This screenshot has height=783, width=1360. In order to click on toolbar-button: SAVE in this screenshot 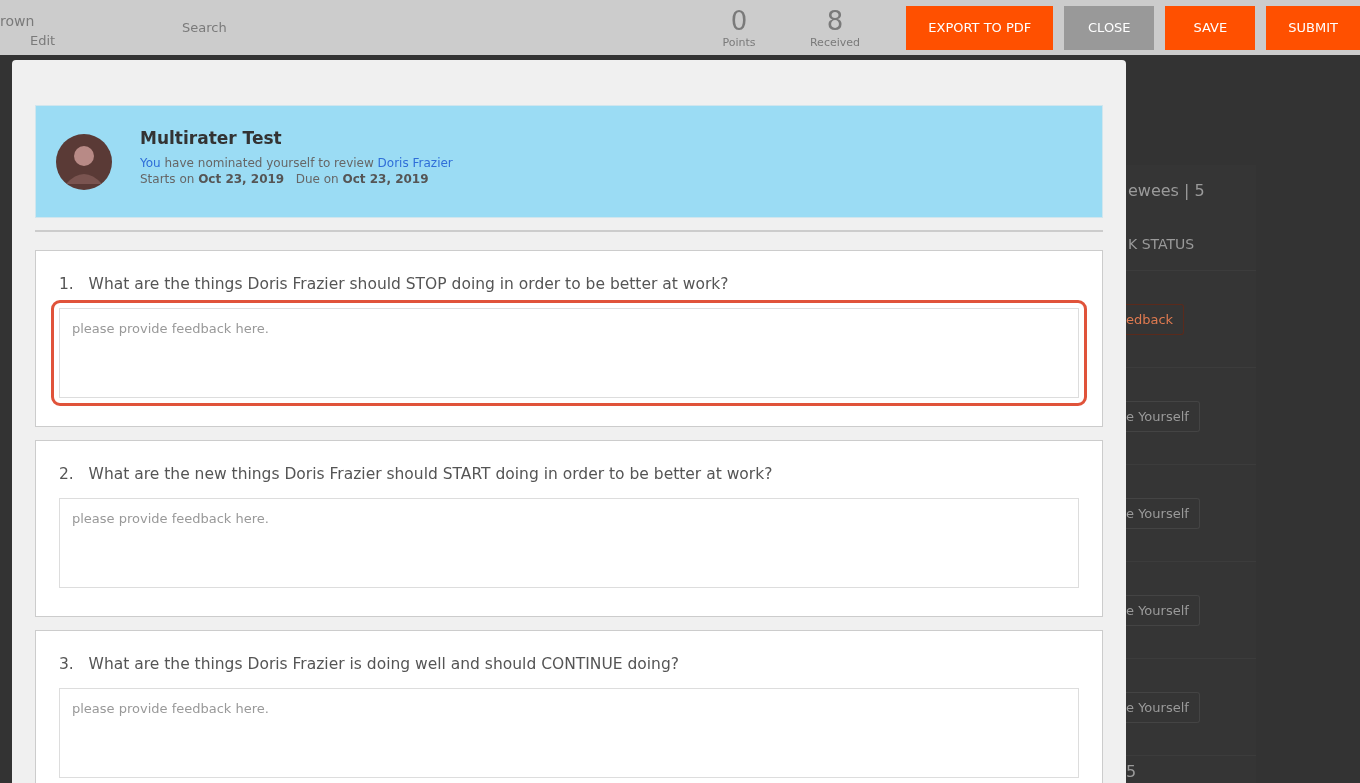, I will do `click(1210, 27)`.